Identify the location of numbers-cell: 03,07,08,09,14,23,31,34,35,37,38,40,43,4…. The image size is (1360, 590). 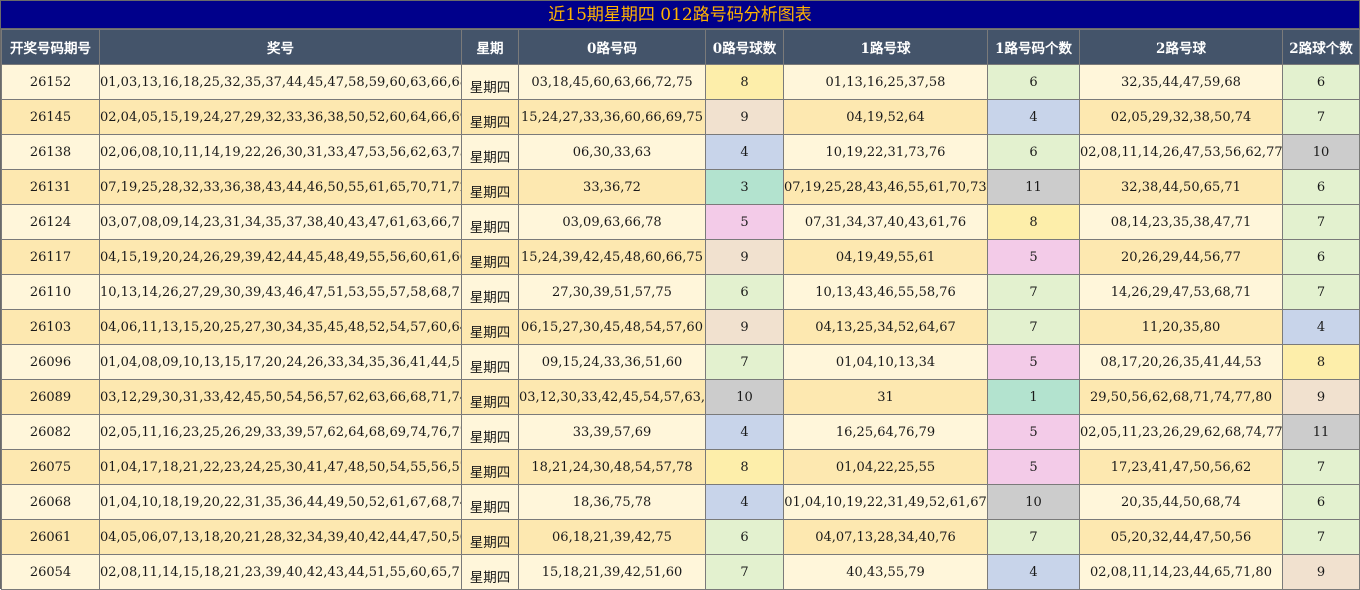
(280, 222).